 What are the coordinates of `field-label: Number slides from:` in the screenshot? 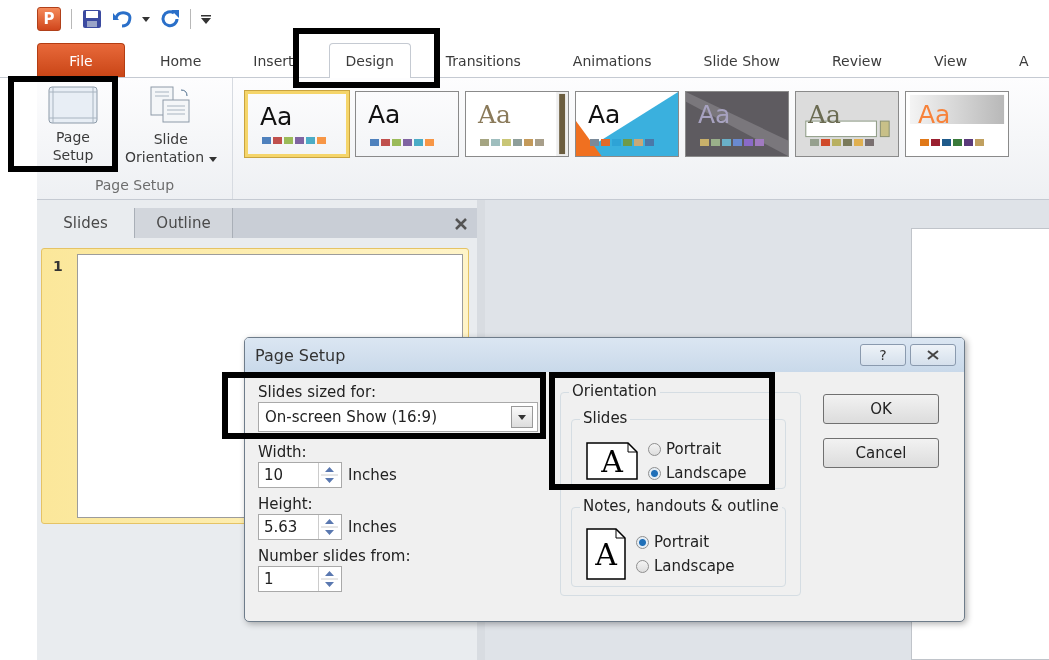 It's located at (335, 556).